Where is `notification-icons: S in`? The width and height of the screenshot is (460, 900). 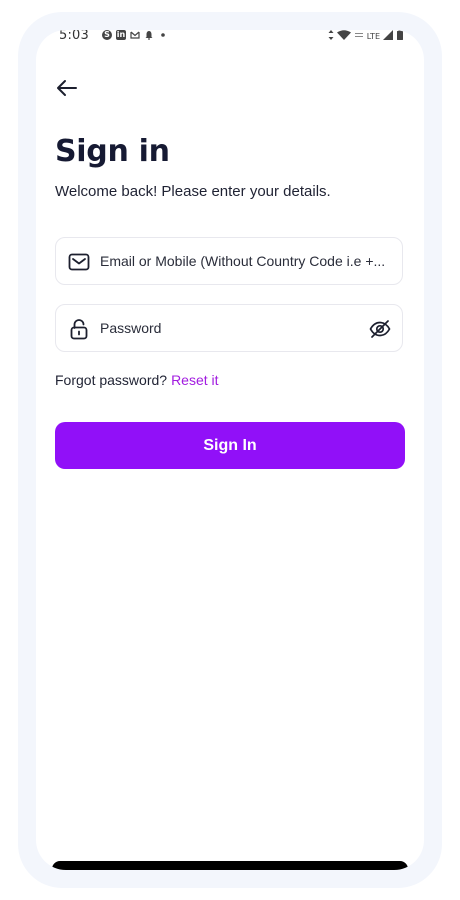 notification-icons: S in is located at coordinates (135, 35).